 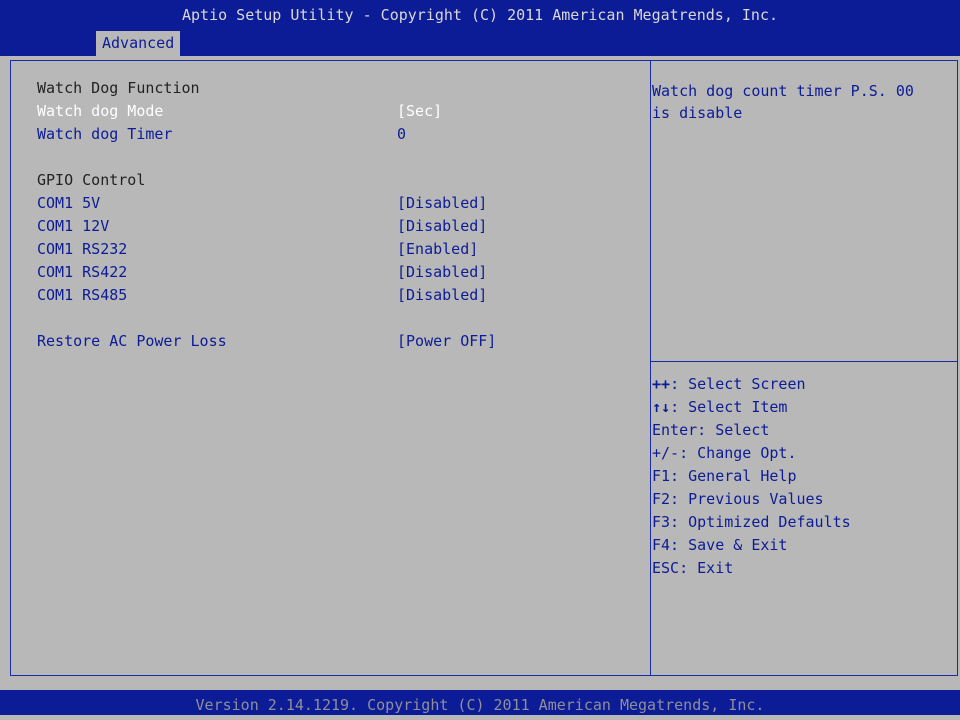 I want to click on com1-rs485-value: [Disabled], so click(x=442, y=295).